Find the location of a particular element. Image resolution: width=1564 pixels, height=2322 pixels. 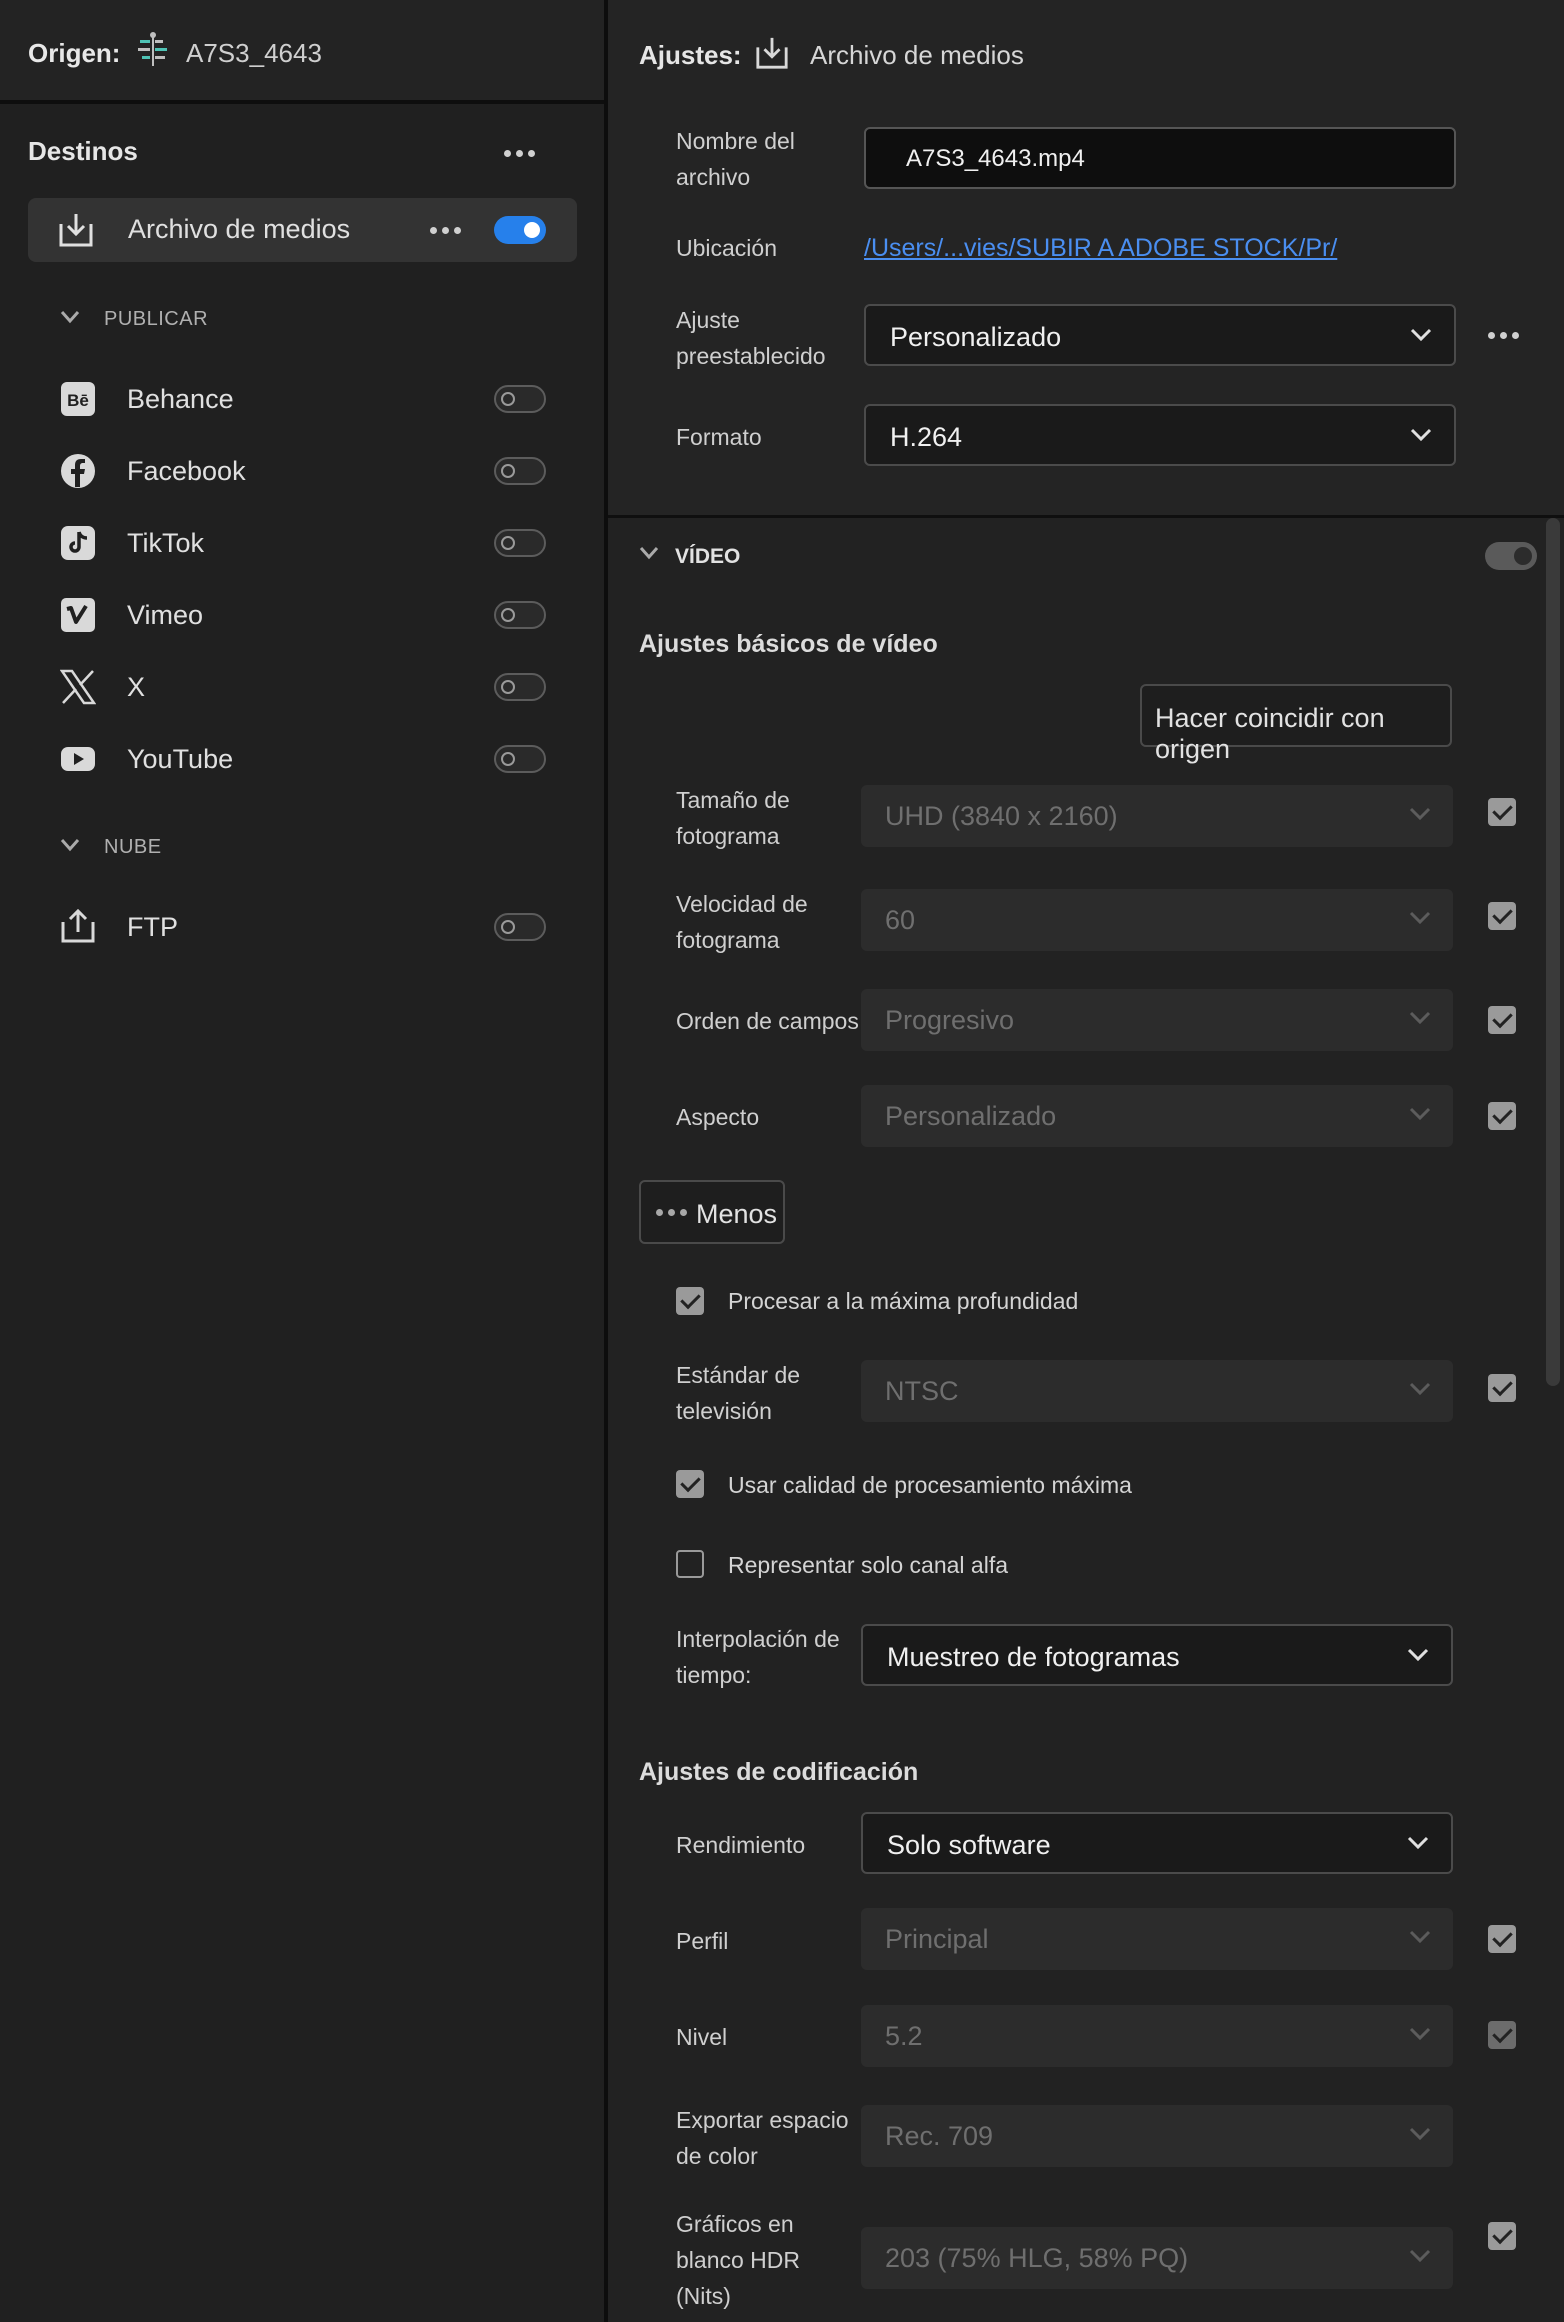

publish-section-title: PUBLICAR is located at coordinates (156, 319).